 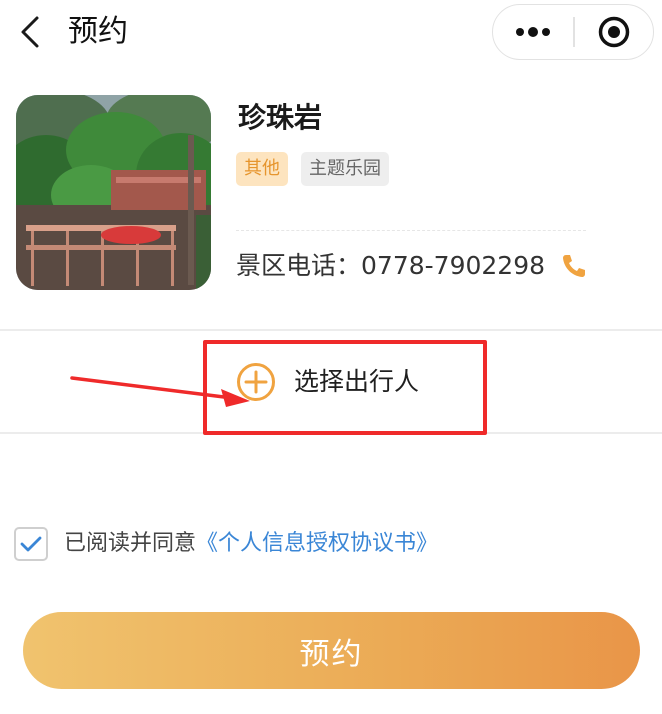 I want to click on agreement-checkbox, so click(x=31, y=544).